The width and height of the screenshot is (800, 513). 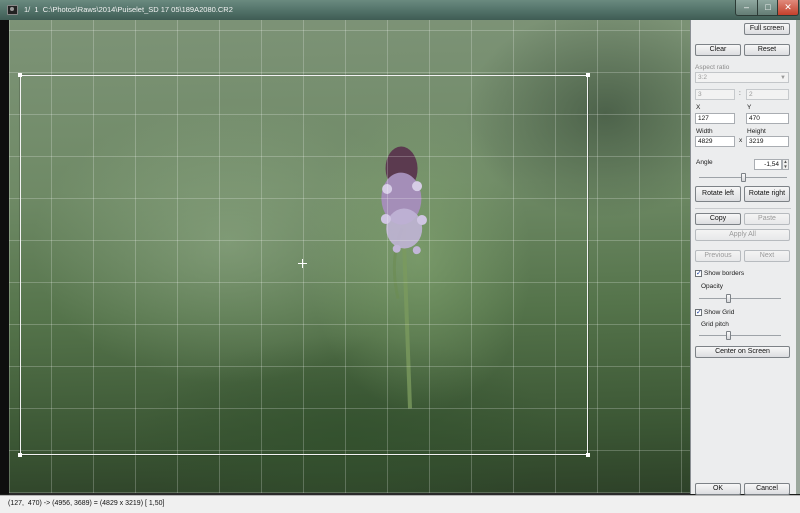 I want to click on maximize-button: □, so click(x=768, y=8).